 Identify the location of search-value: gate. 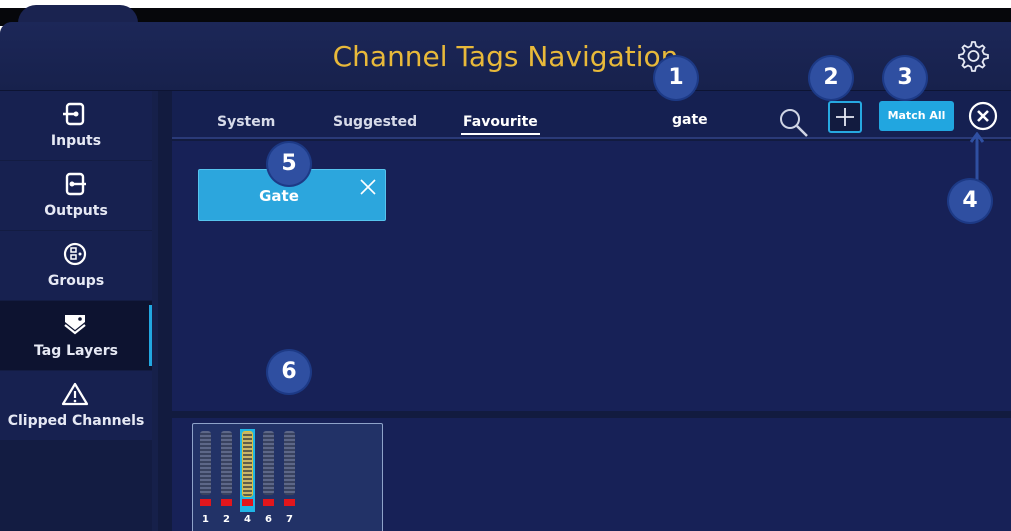
(690, 120).